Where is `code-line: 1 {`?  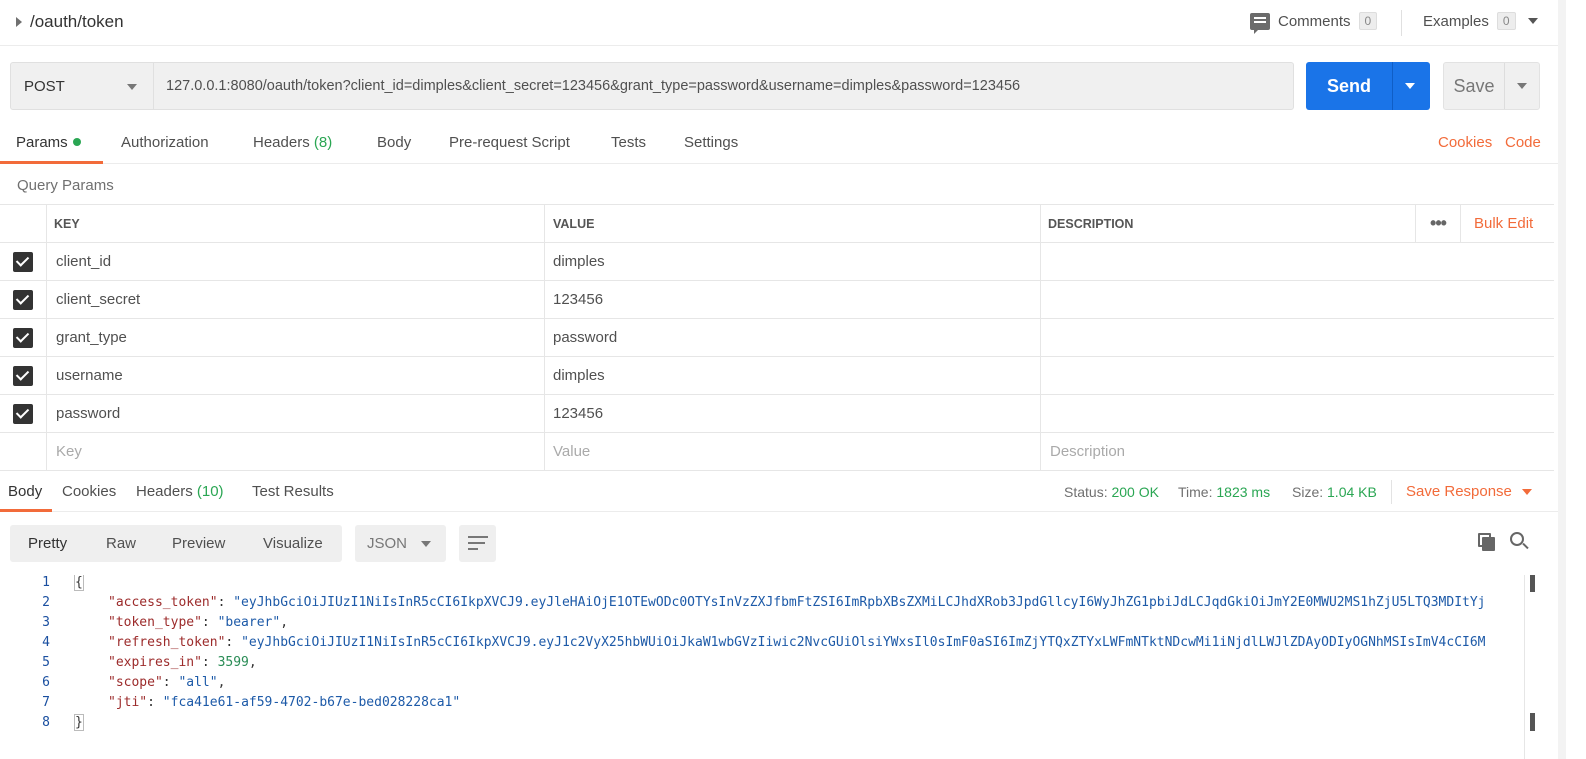
code-line: 1 { is located at coordinates (770, 585).